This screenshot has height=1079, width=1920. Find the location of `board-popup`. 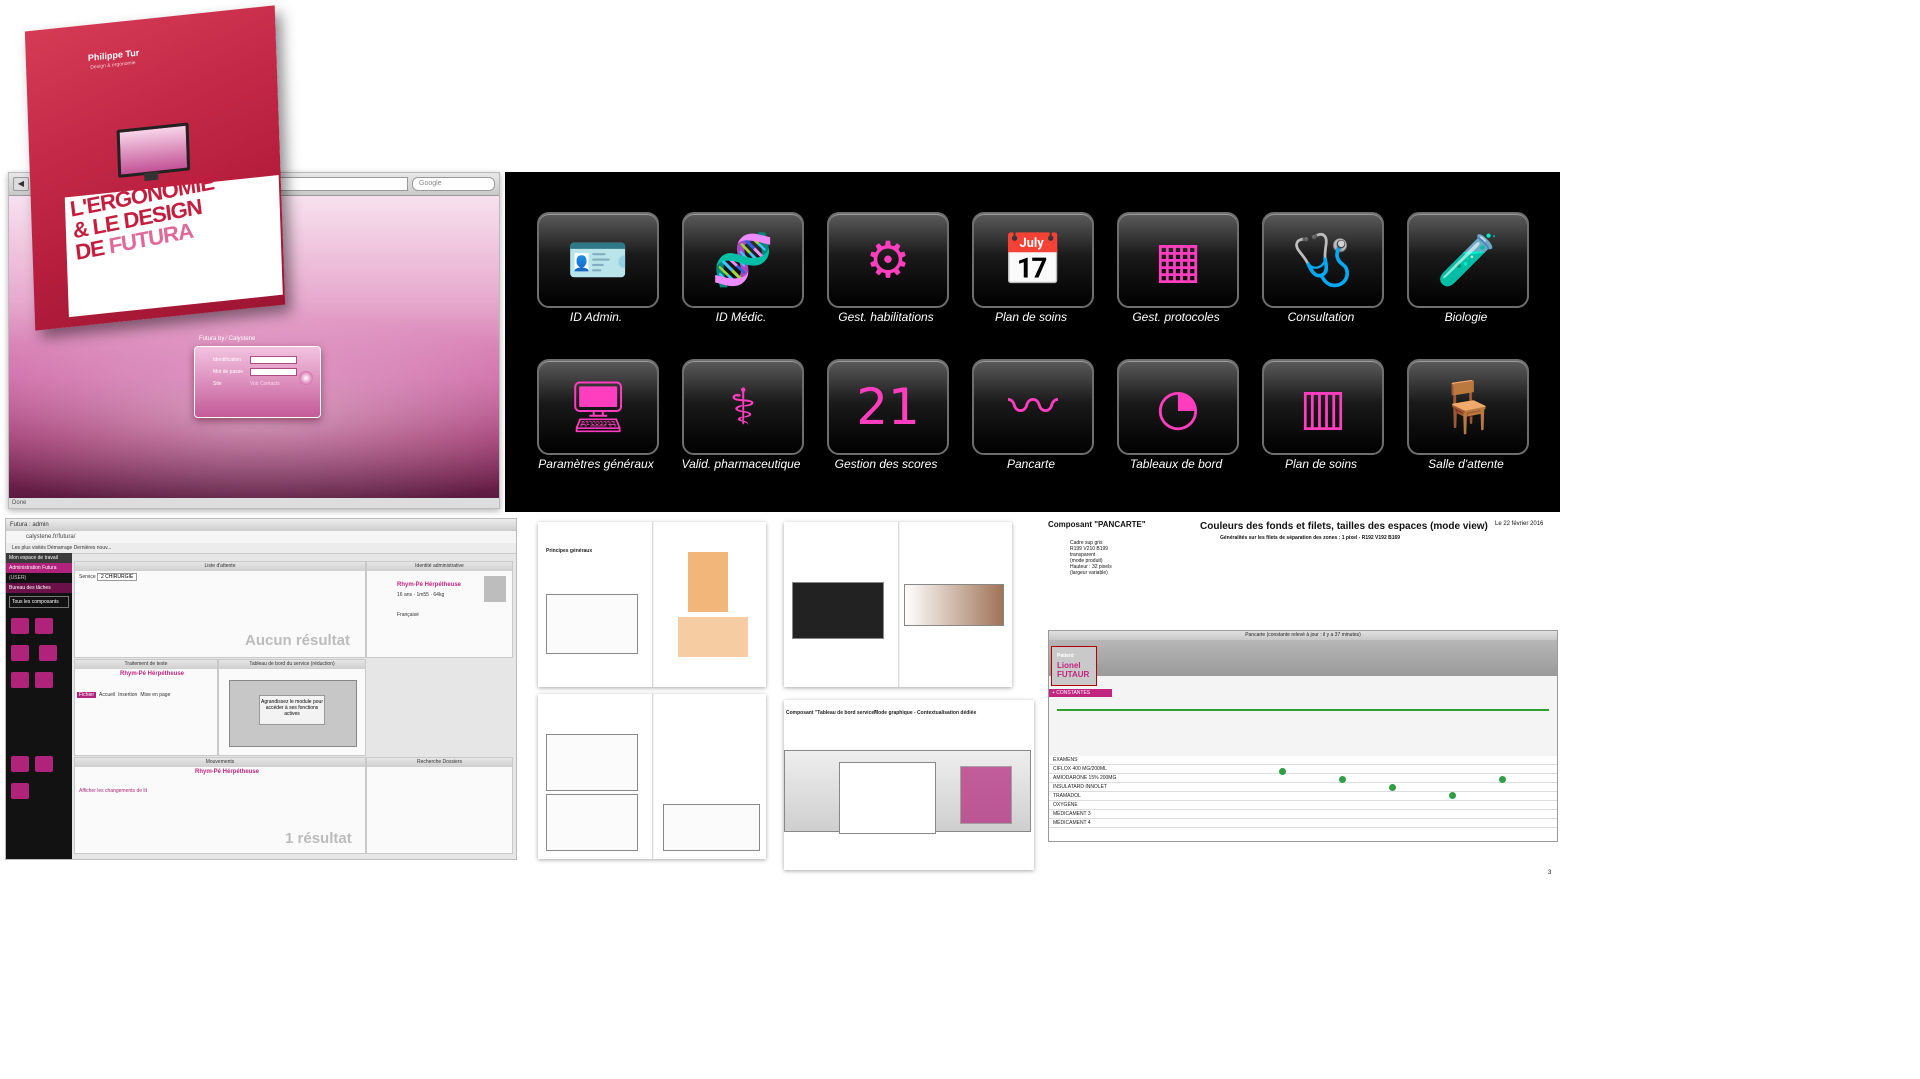

board-popup is located at coordinates (887, 798).